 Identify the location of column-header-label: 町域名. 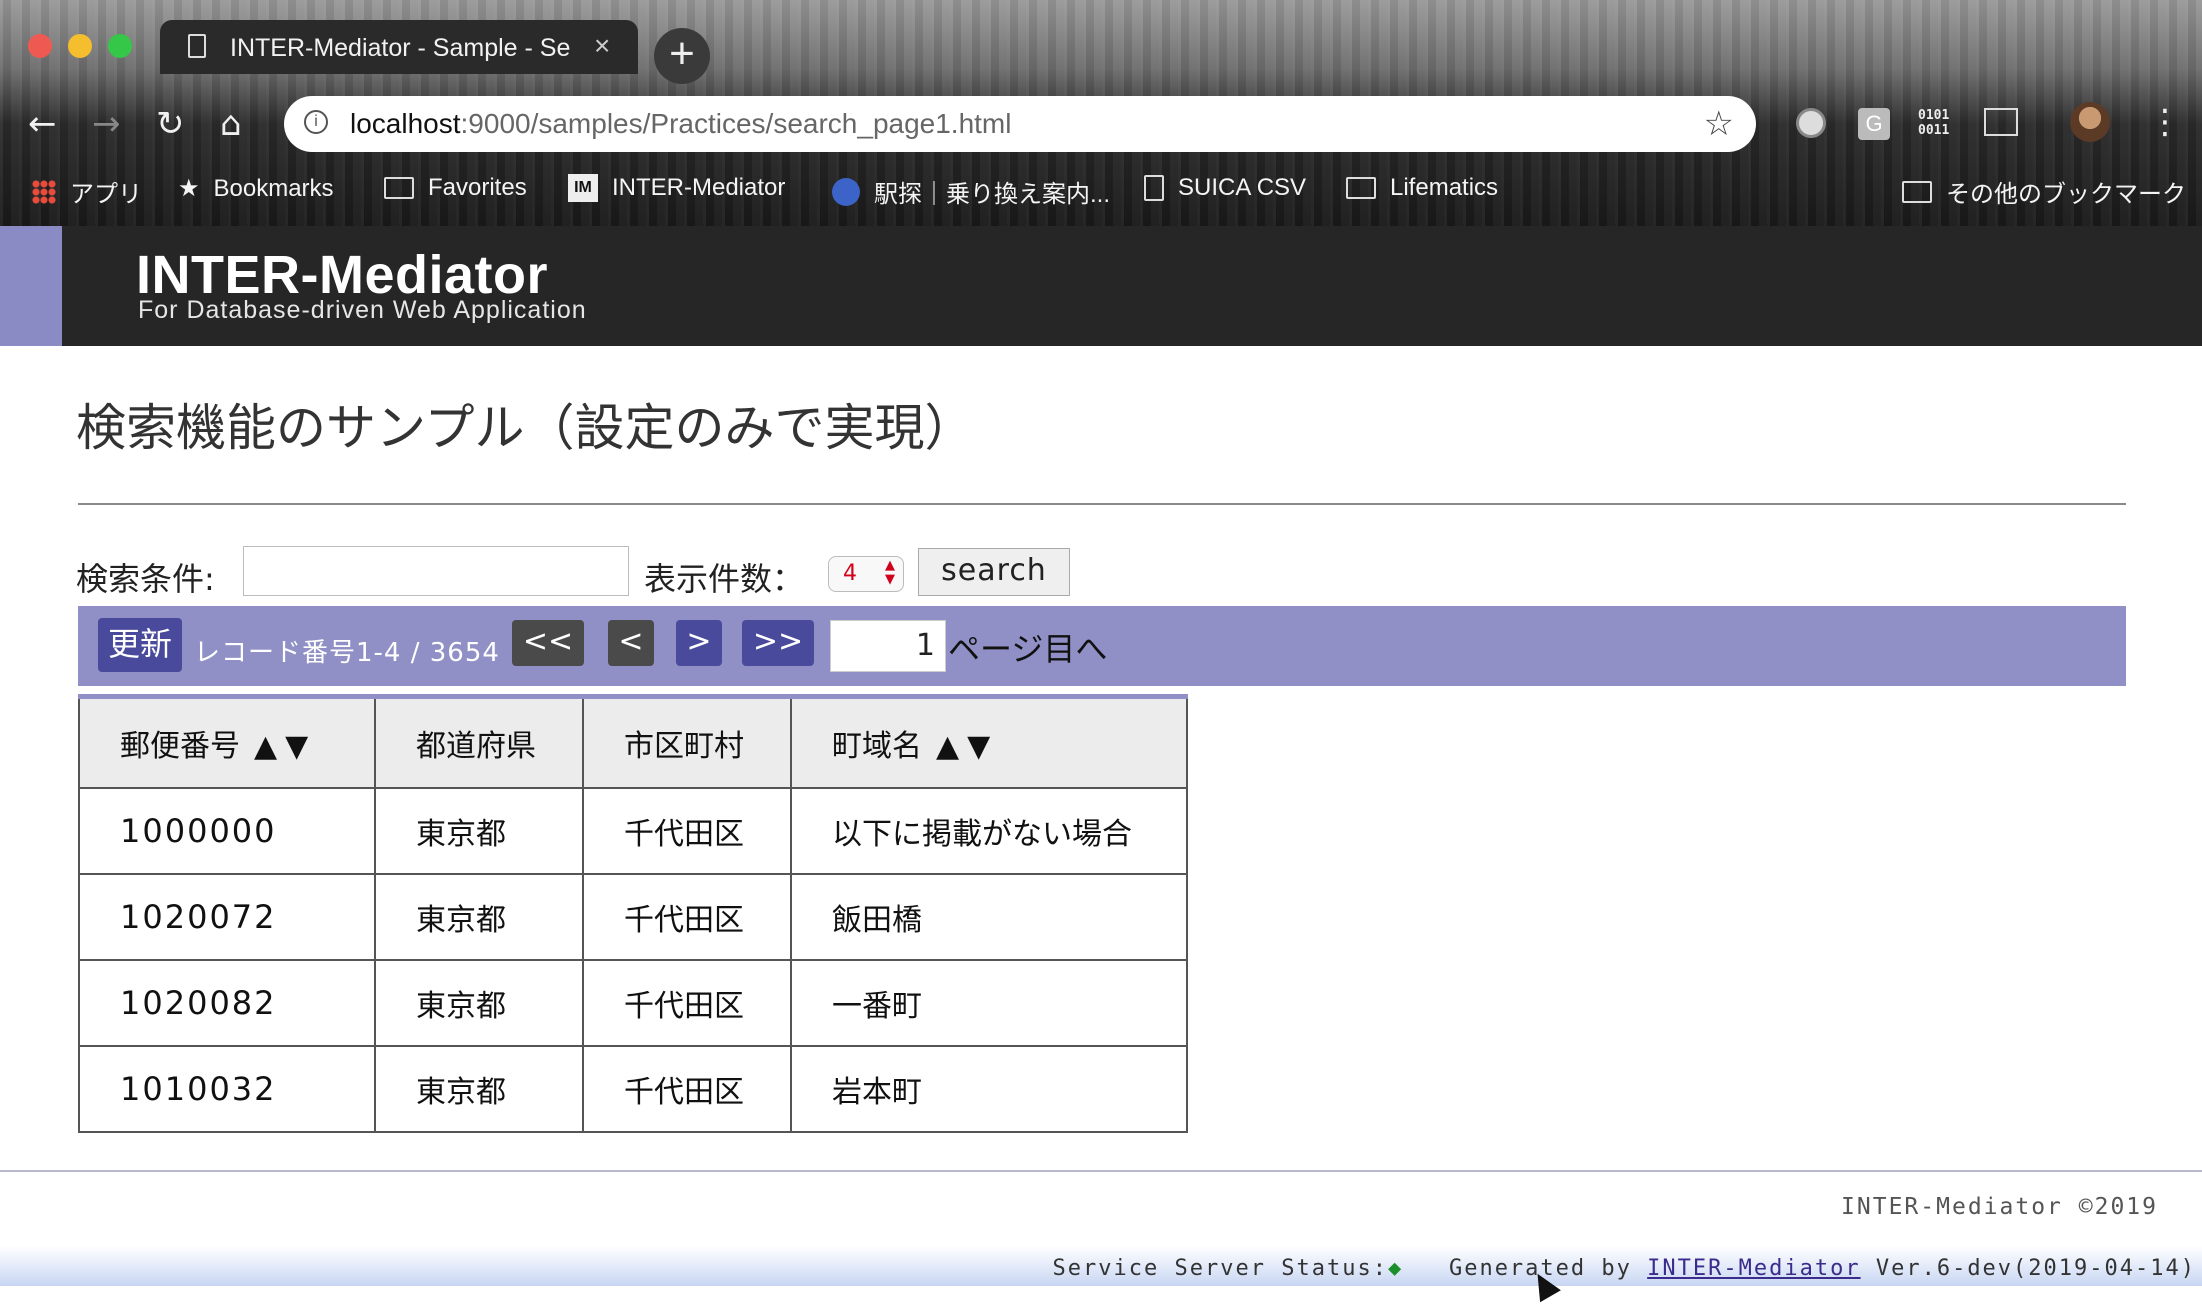
(877, 746).